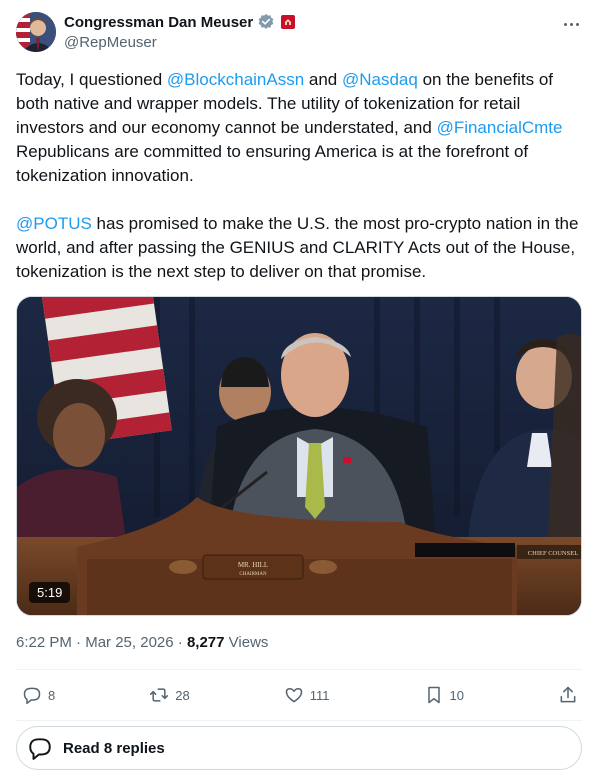 The height and width of the screenshot is (780, 598). What do you see at coordinates (380, 79) in the screenshot?
I see `mention-link: @Nasdaq` at bounding box center [380, 79].